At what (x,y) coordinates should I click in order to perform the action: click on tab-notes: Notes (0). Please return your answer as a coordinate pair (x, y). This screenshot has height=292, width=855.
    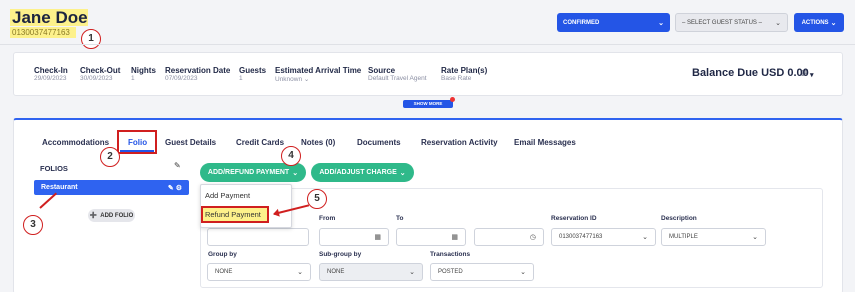
    Looking at the image, I should click on (318, 142).